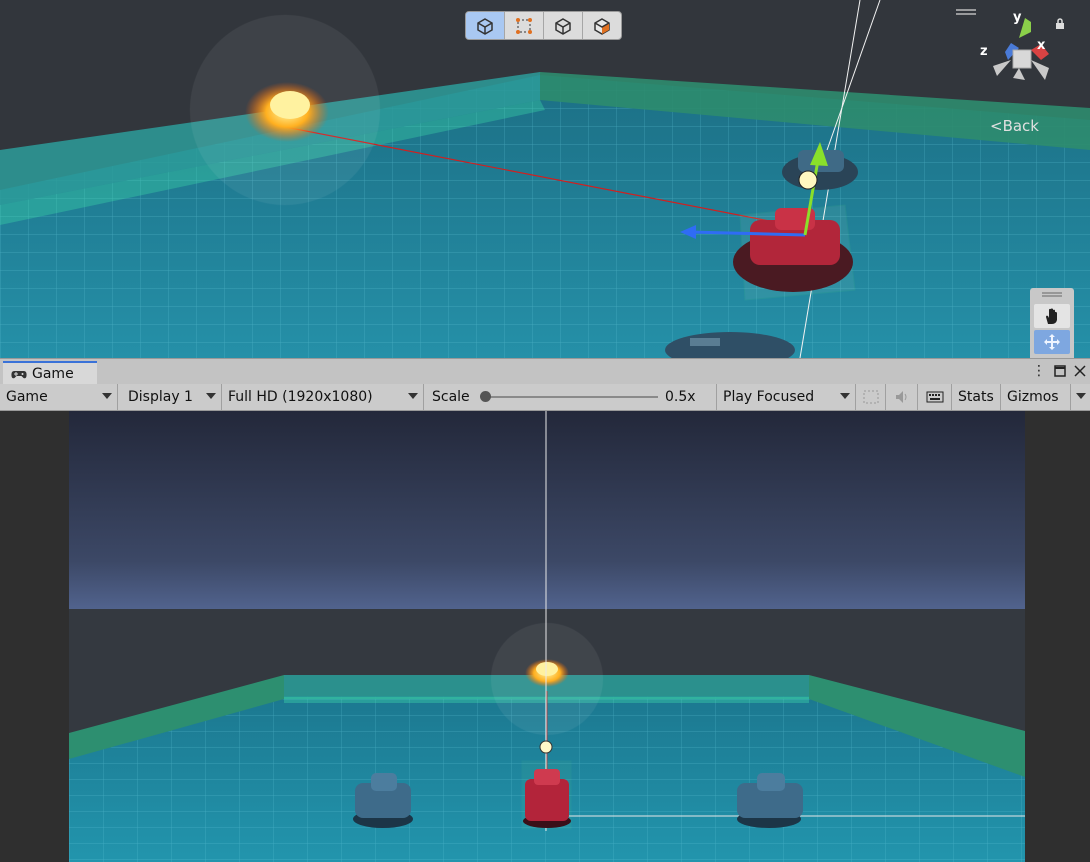 This screenshot has height=862, width=1090. I want to click on gizmo-axis-z: z, so click(984, 51).